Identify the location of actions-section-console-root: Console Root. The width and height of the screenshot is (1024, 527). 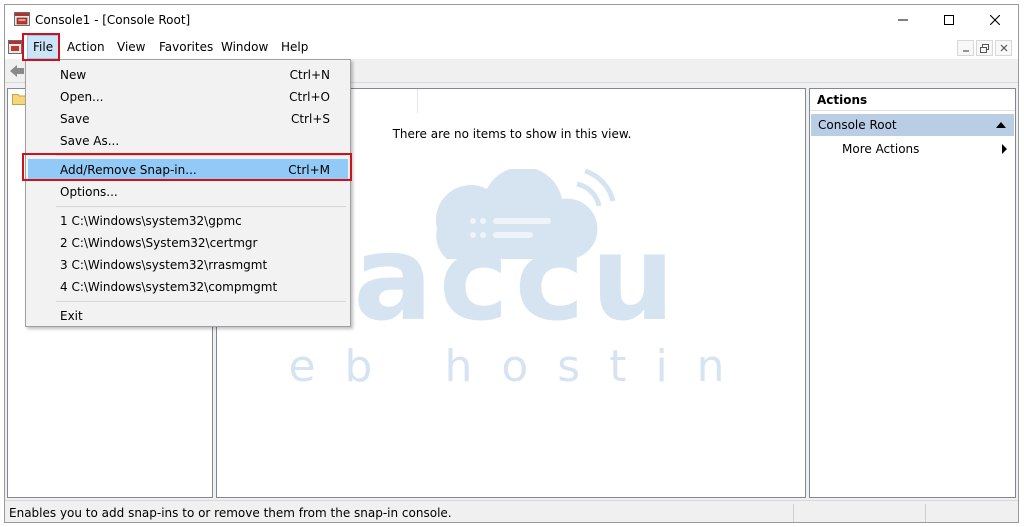
(912, 125).